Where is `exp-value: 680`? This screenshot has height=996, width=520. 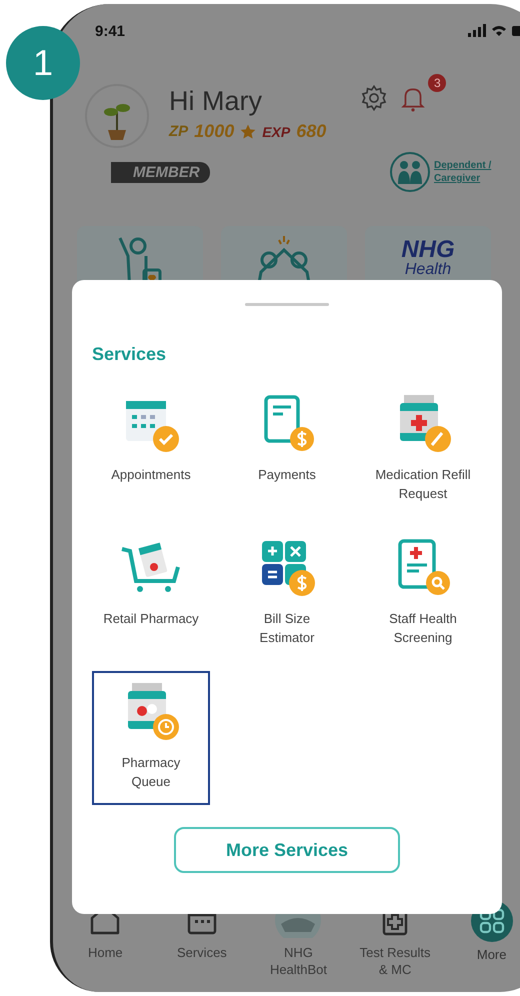
exp-value: 680 is located at coordinates (311, 131).